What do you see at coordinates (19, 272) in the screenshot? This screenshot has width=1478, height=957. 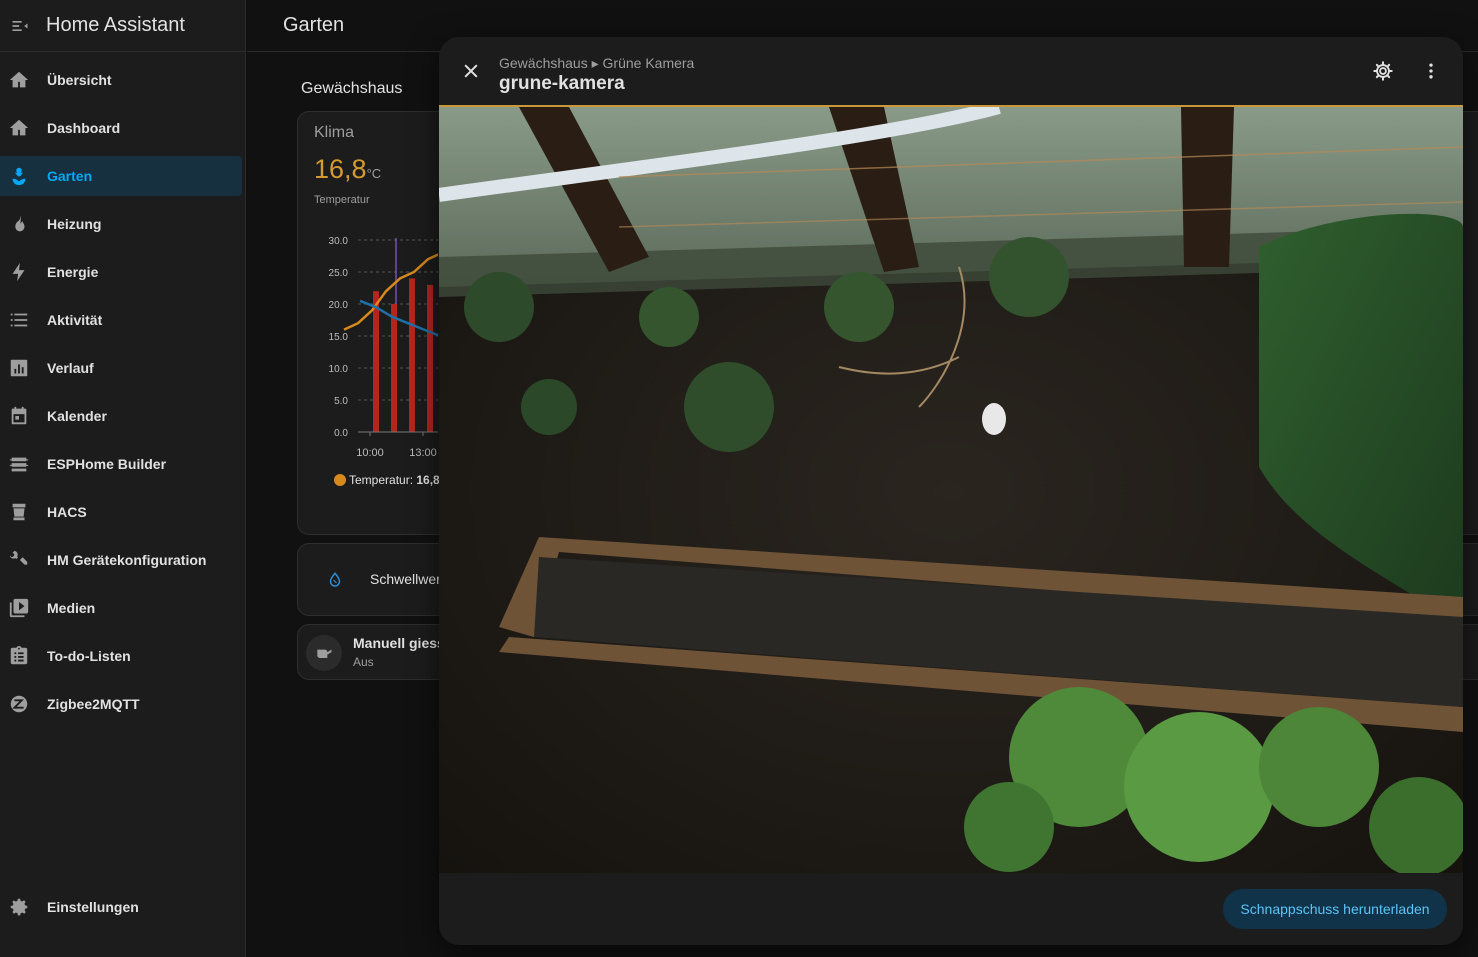 I see `lightning-icon` at bounding box center [19, 272].